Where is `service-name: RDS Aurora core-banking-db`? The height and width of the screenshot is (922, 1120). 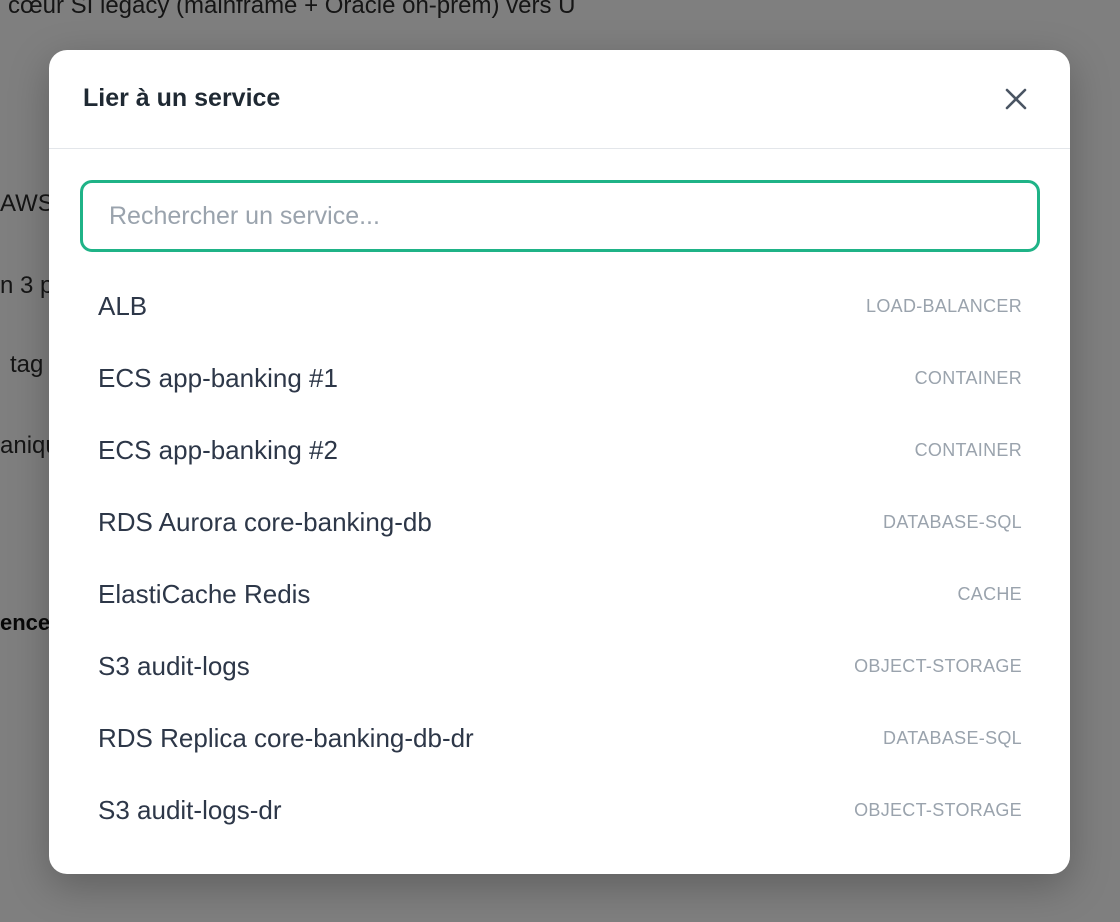 service-name: RDS Aurora core-banking-db is located at coordinates (265, 521).